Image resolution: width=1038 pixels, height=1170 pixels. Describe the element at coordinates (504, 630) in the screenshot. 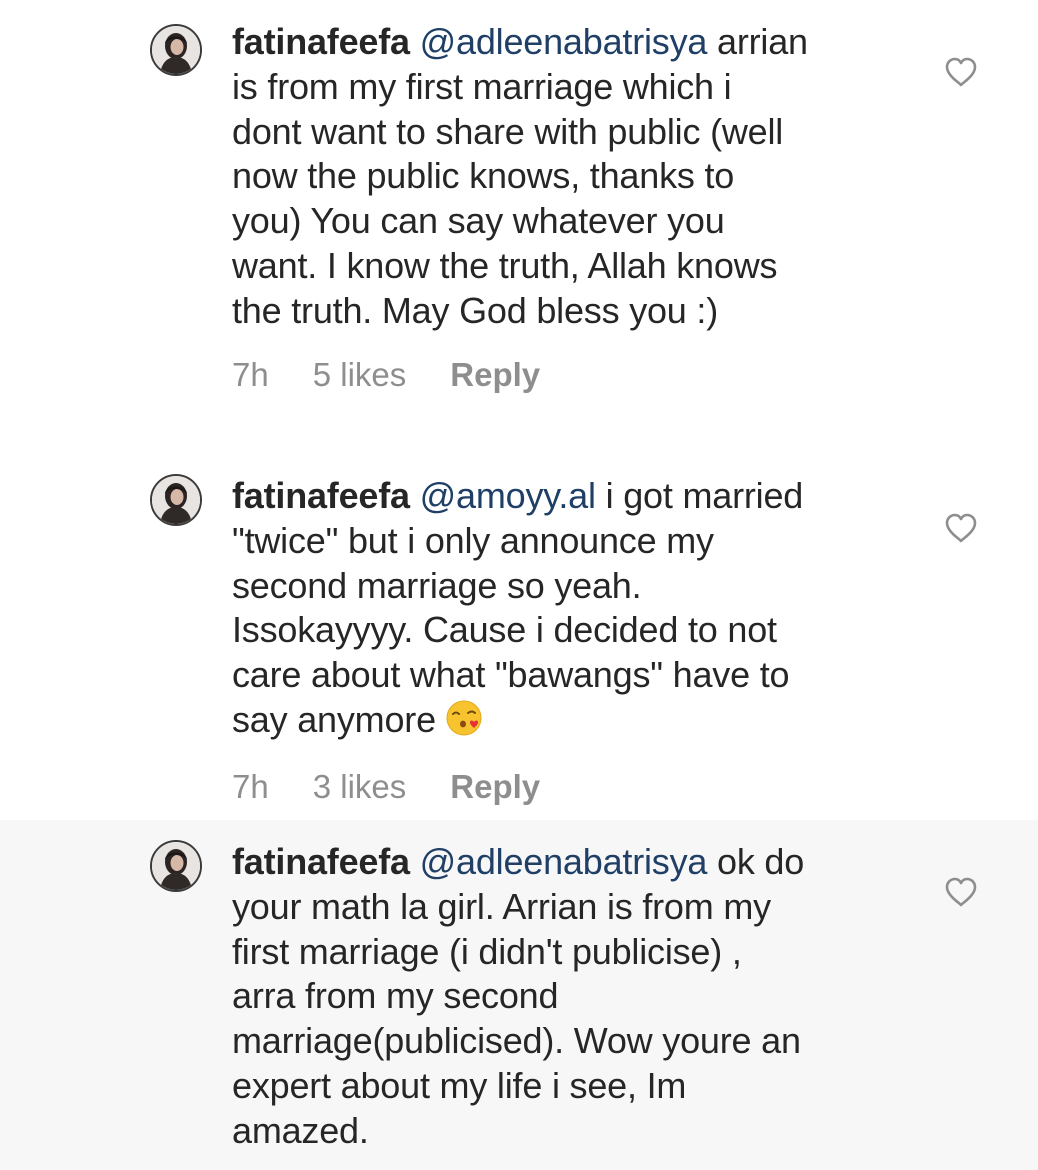

I see `comment-line: Issokayyyy. Cause i decided to not` at that location.